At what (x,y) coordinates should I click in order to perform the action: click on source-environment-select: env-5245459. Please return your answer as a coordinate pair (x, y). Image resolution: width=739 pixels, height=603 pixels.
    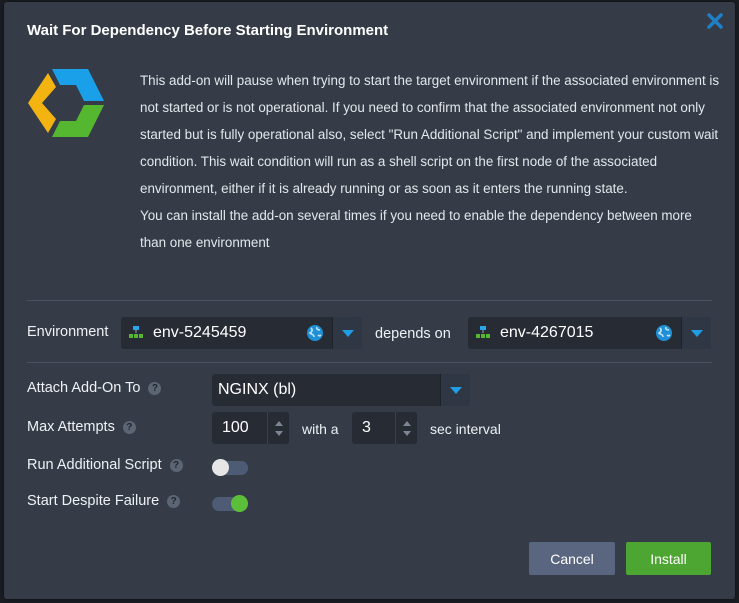
    Looking at the image, I should click on (241, 333).